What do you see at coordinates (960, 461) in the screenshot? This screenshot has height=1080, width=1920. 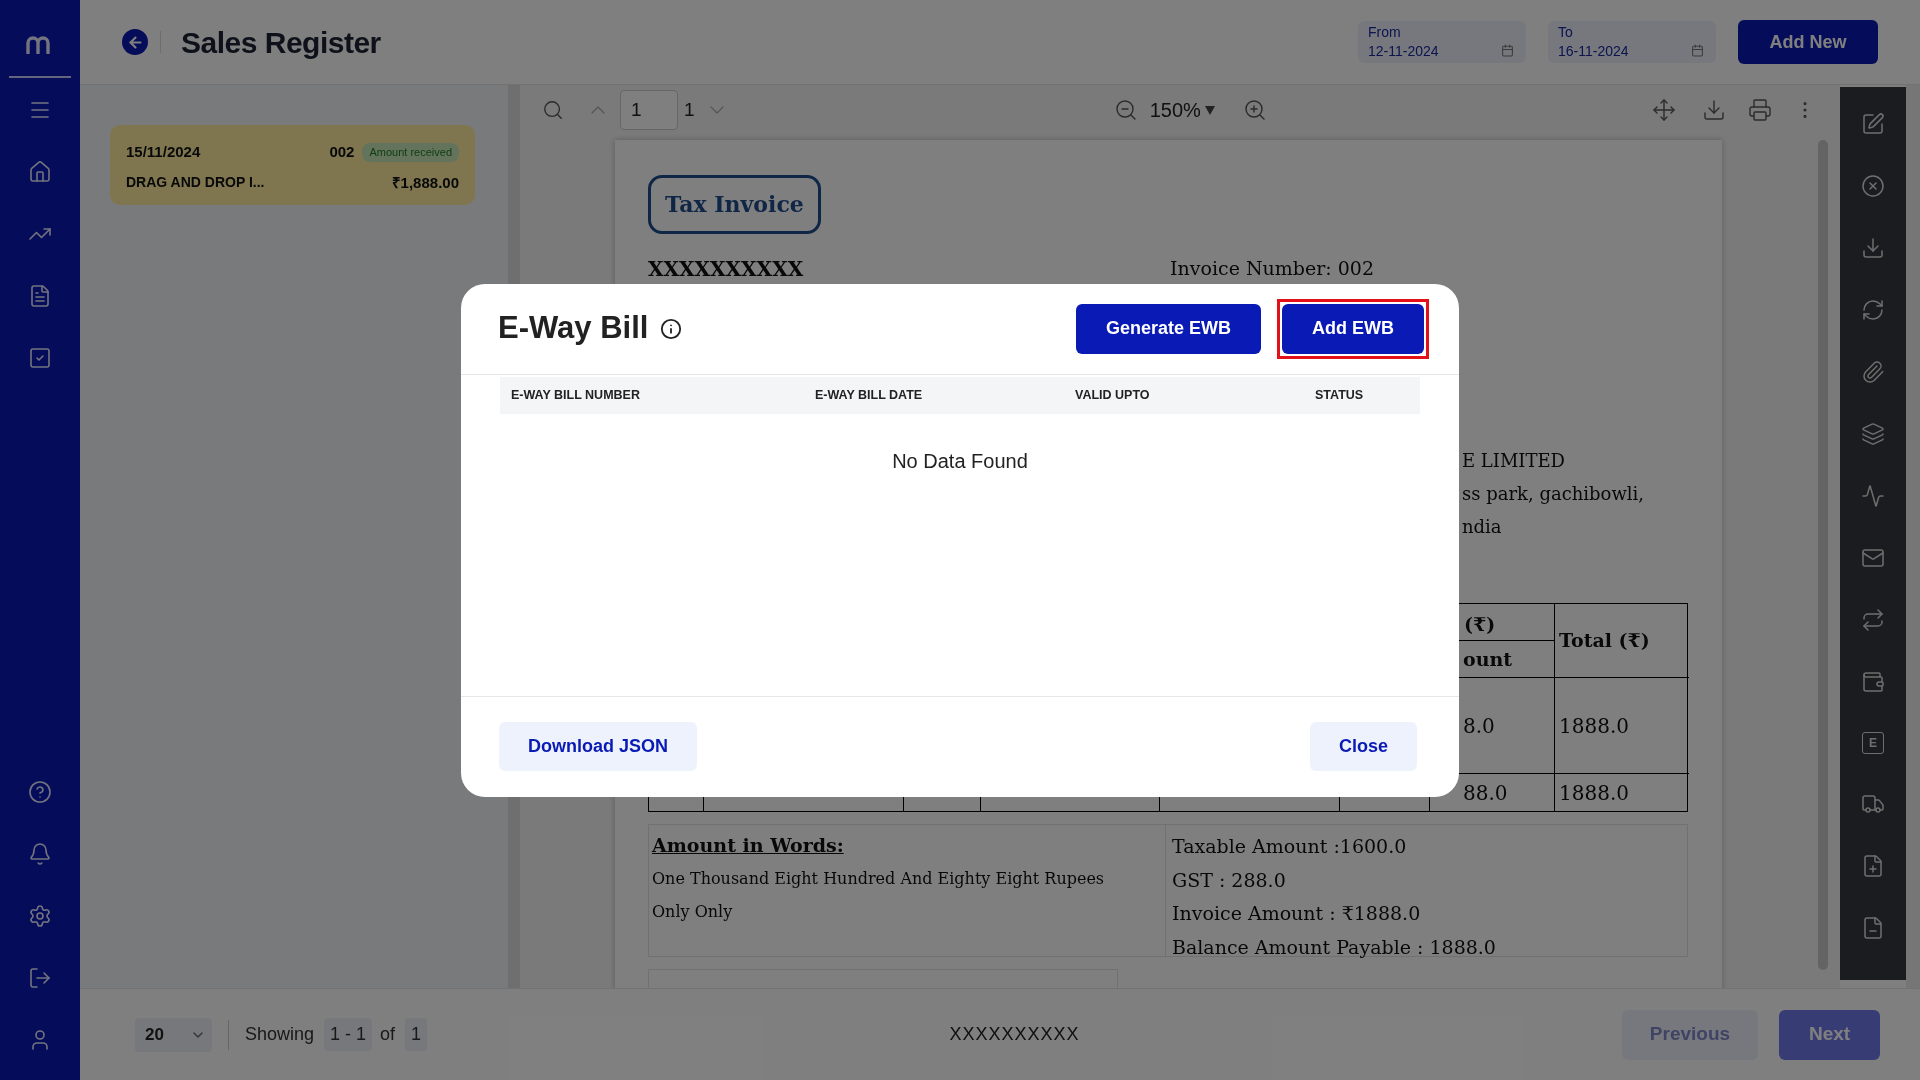 I see `empty-message: No Data Found` at bounding box center [960, 461].